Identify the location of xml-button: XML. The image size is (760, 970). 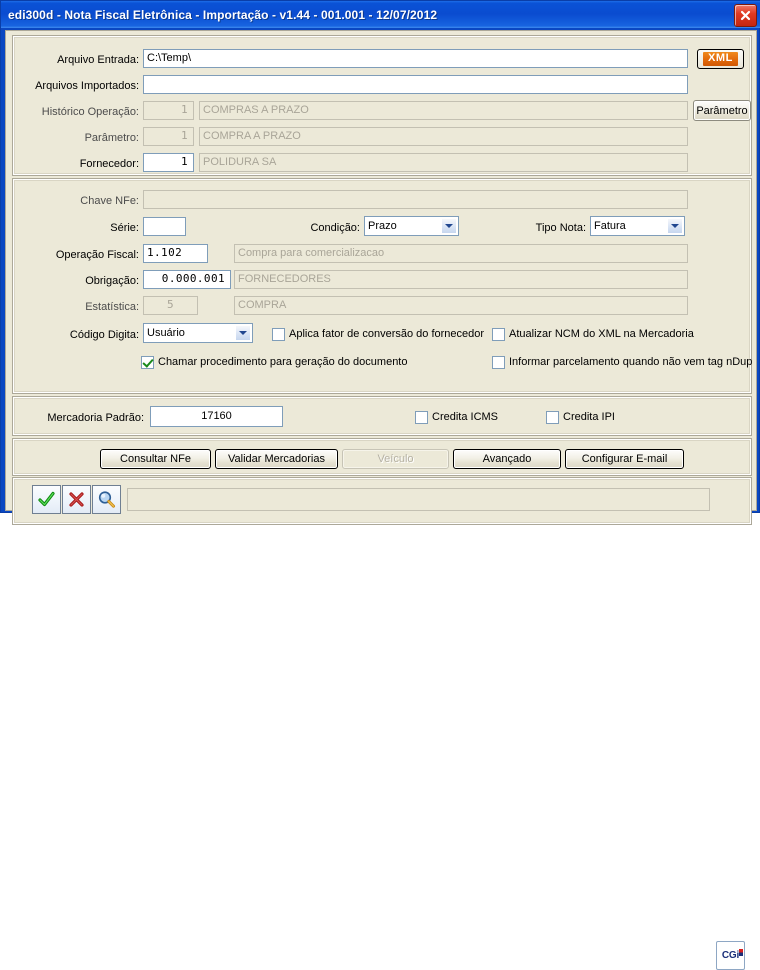
(720, 59).